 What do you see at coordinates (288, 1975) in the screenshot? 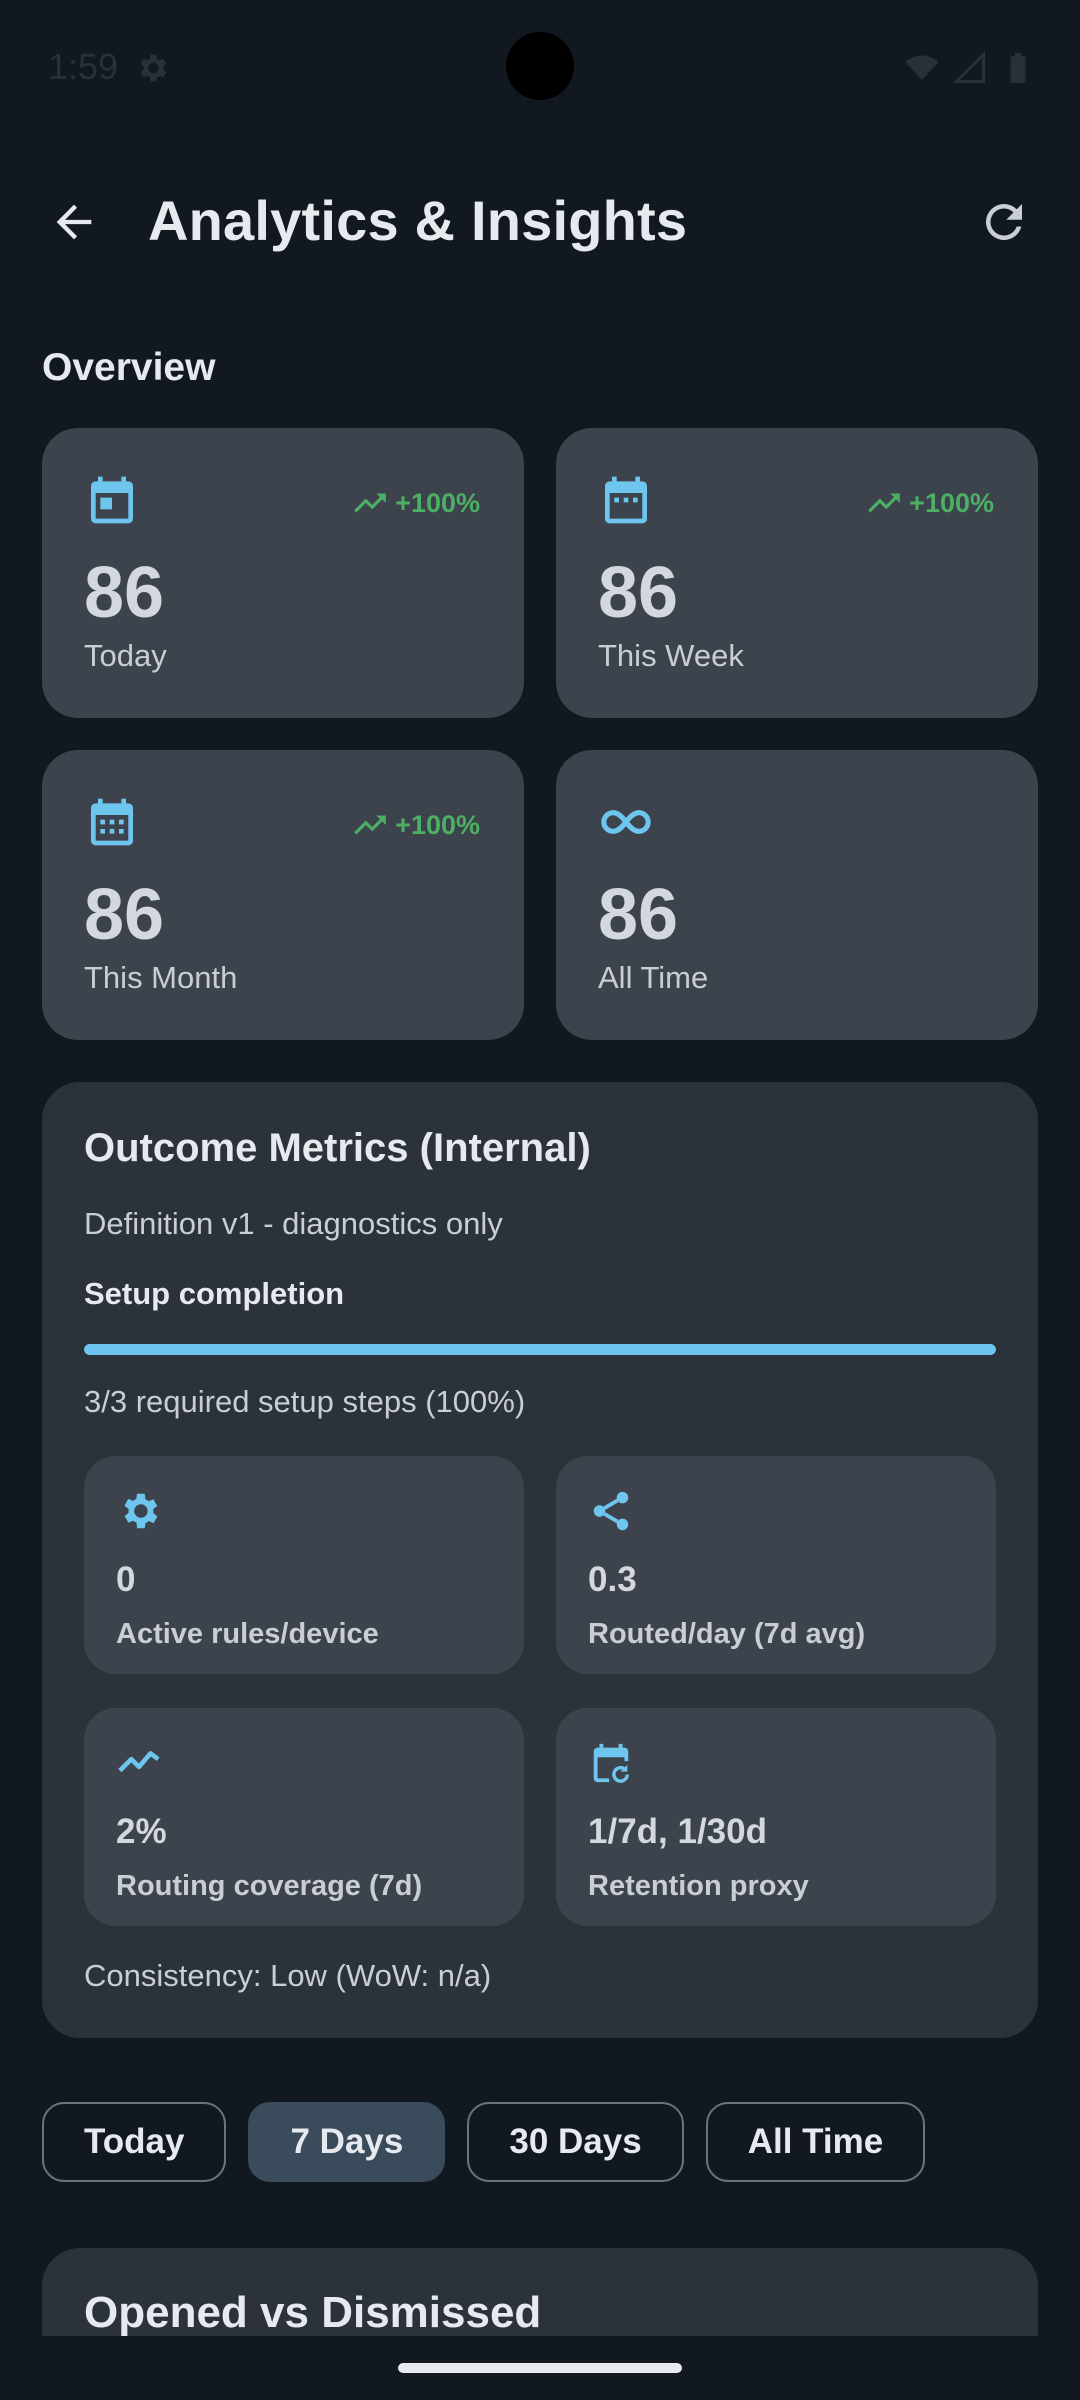
I see `consistency-text: Consistency: Low (WoW: n/a)` at bounding box center [288, 1975].